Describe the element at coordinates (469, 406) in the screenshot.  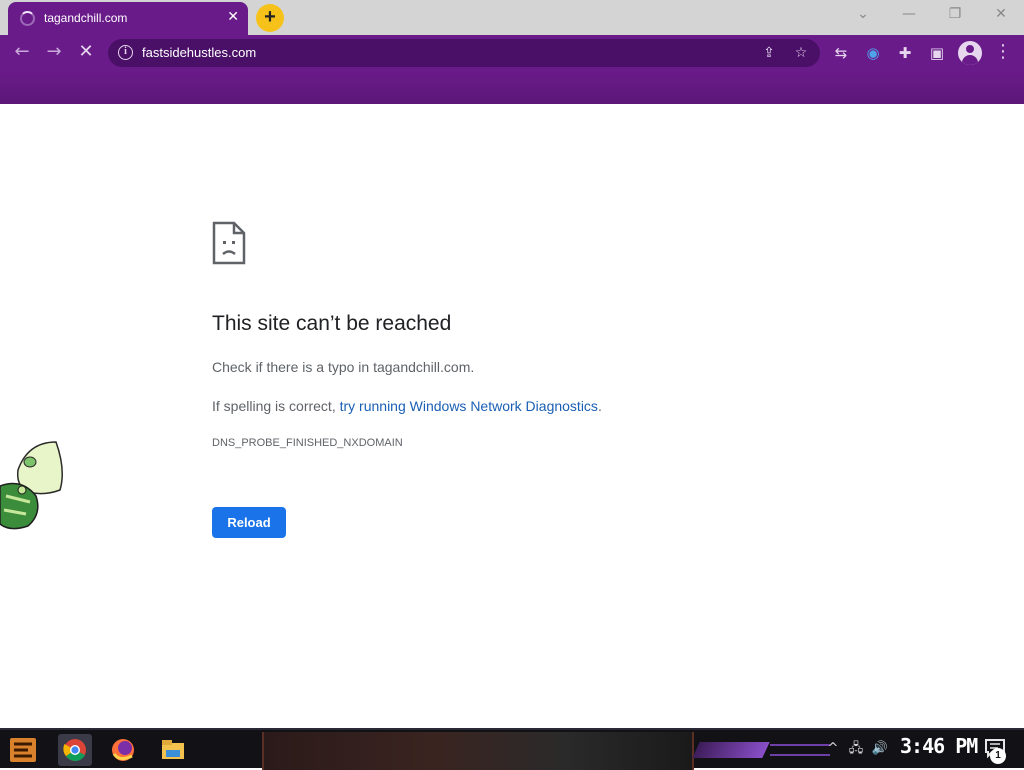
I see `network-diagnostics-link: try running Windows Network Diagnostics` at that location.